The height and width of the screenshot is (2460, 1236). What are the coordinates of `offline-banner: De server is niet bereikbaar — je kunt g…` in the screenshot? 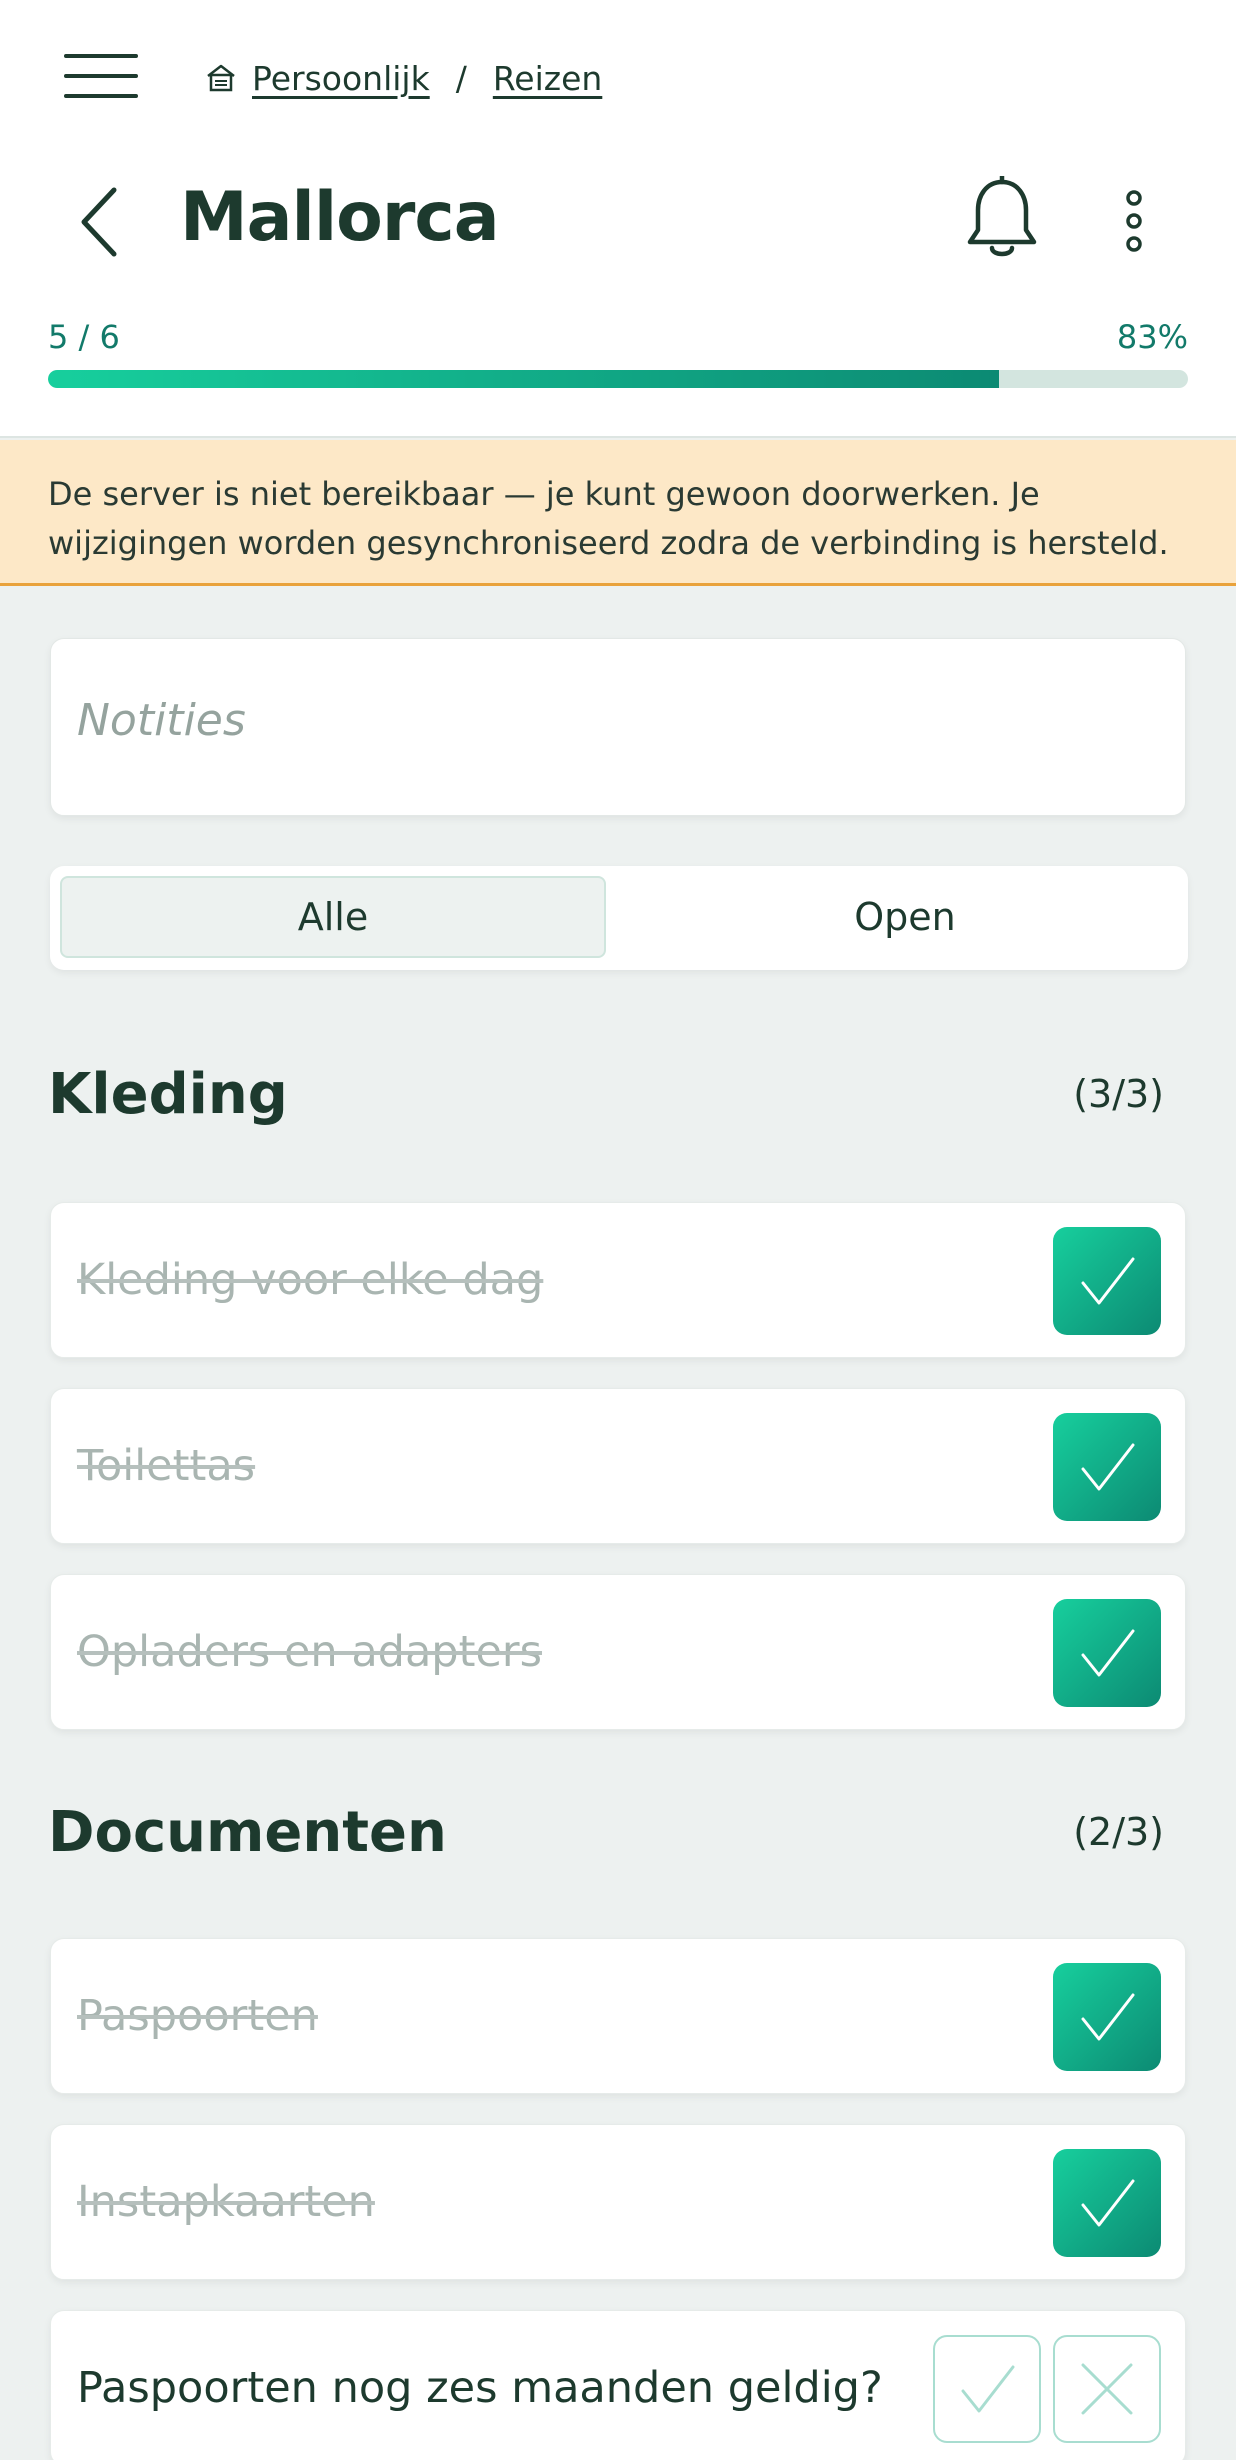 It's located at (618, 513).